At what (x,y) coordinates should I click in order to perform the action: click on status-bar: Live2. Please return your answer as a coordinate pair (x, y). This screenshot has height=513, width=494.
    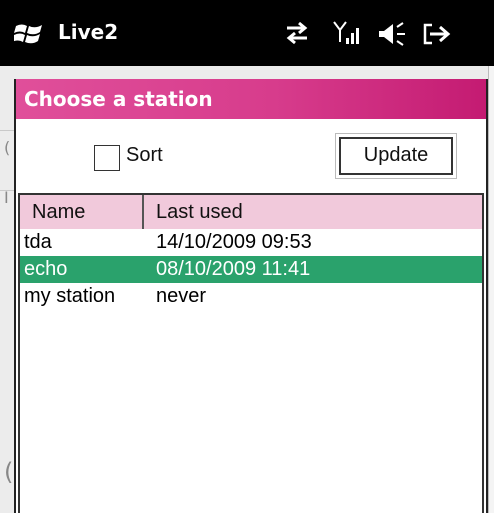
    Looking at the image, I should click on (247, 33).